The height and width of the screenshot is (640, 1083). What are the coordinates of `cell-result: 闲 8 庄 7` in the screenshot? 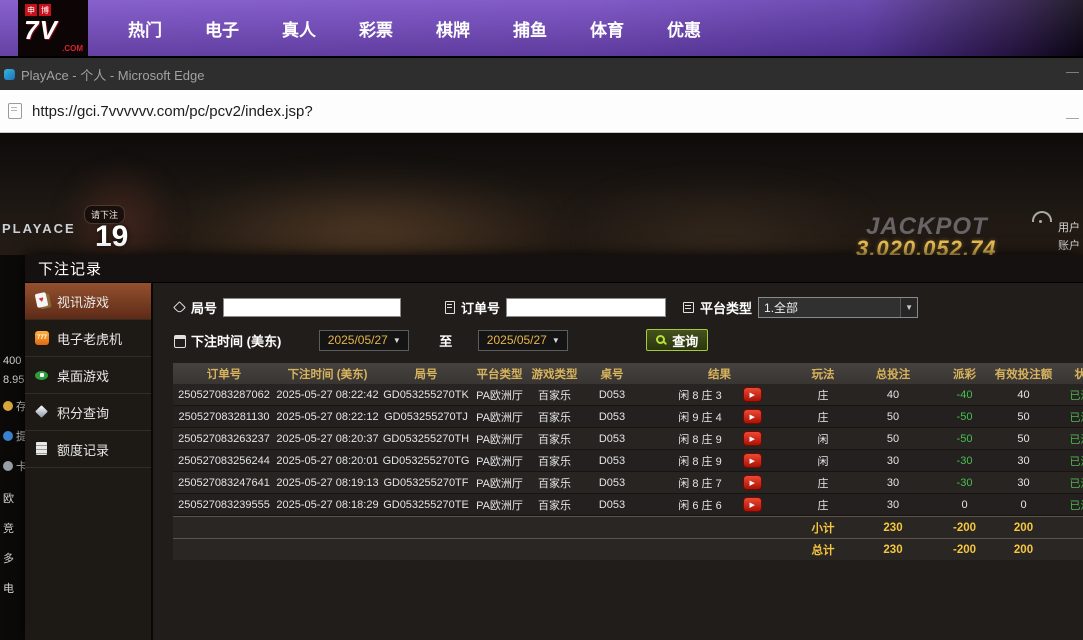 It's located at (719, 483).